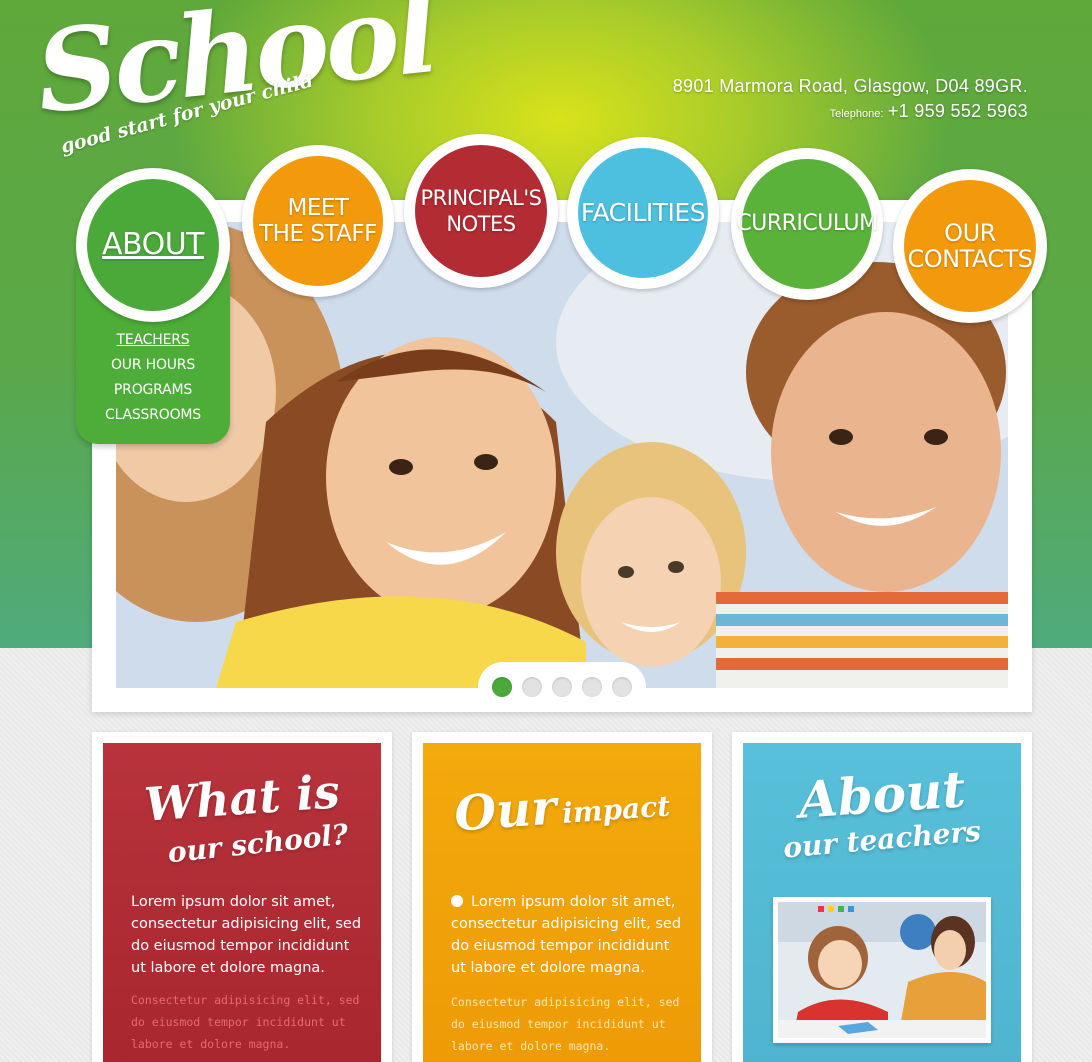  I want to click on card-about-our-teachers-panel: About our teachers, so click(882, 902).